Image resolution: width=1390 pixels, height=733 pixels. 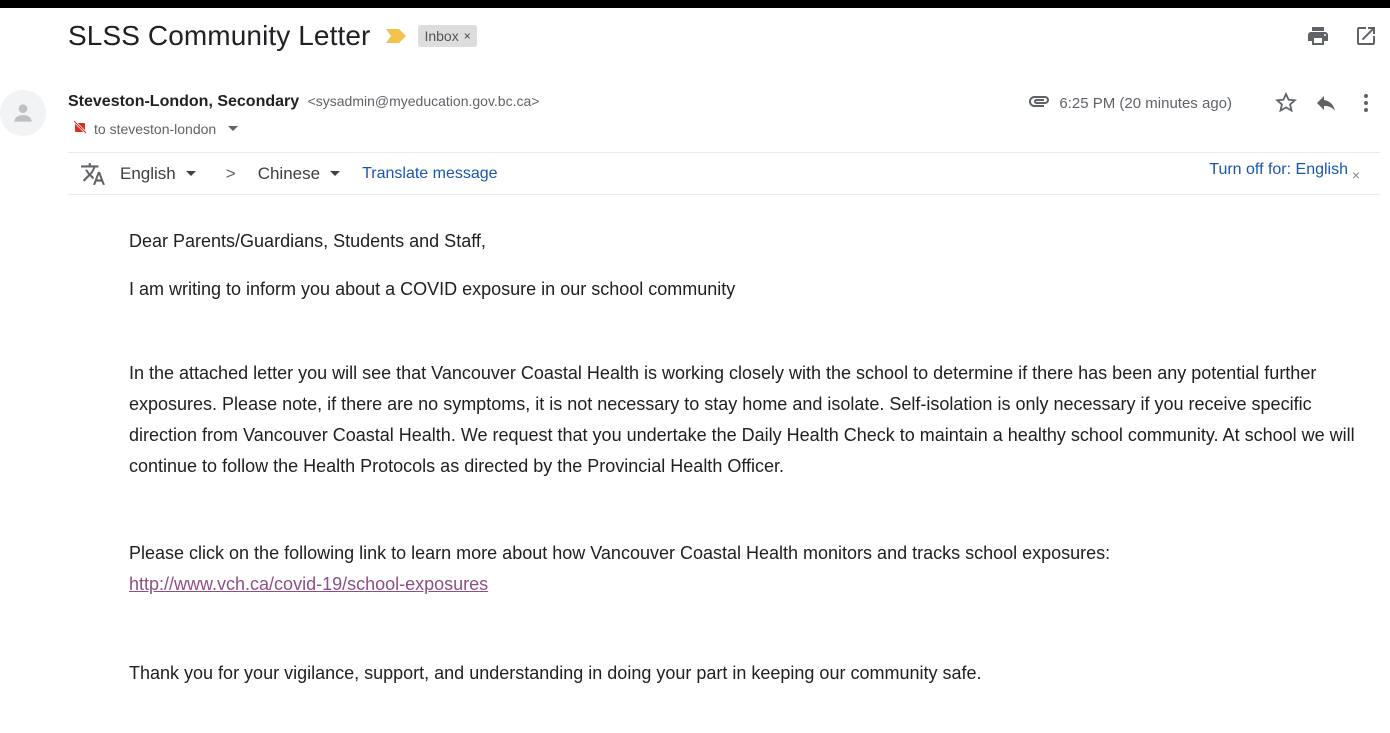 I want to click on close-translate-bar-icon: ×, so click(x=1356, y=175).